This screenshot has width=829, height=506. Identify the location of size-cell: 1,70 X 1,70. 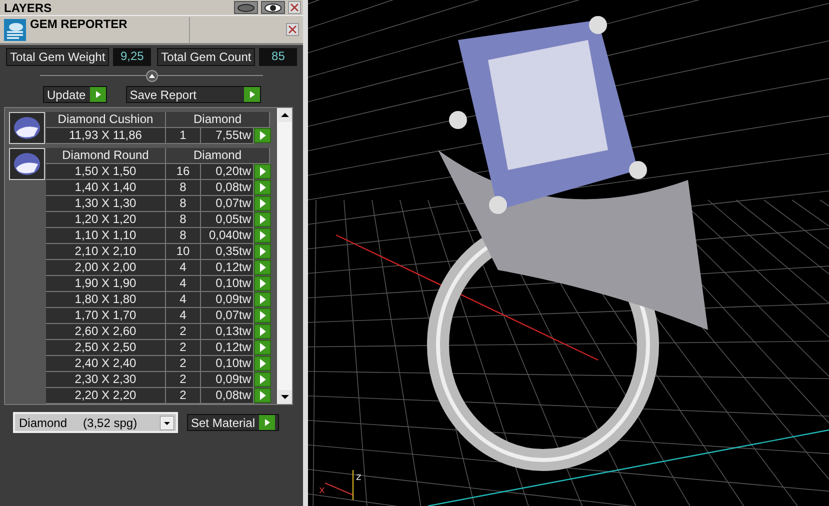
(106, 316).